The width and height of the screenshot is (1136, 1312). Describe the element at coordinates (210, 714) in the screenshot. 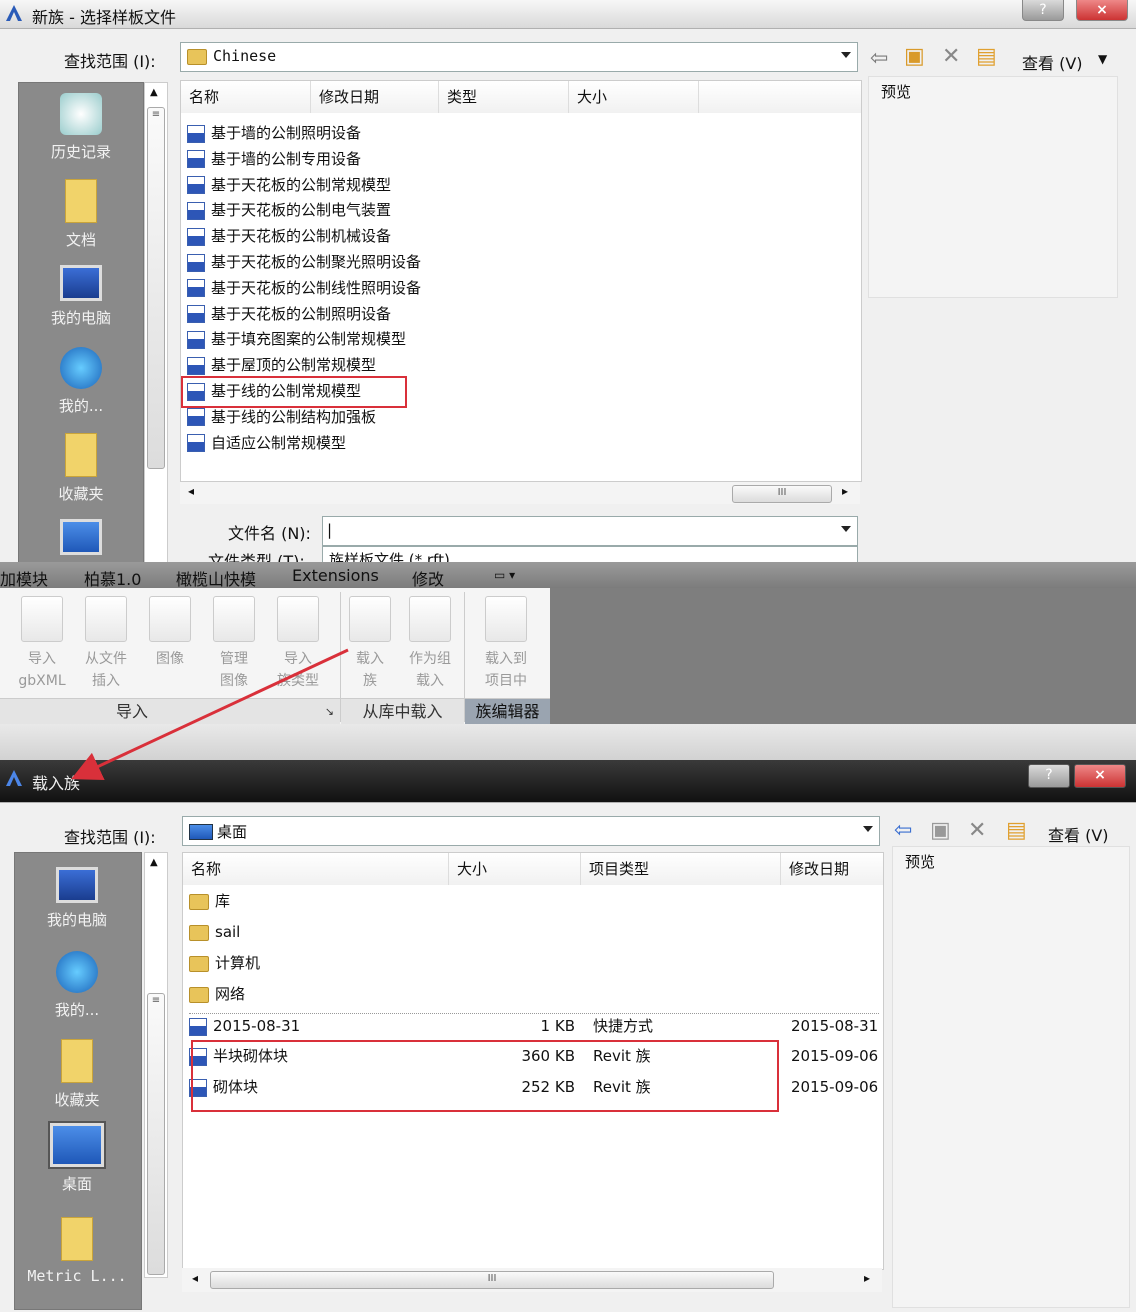

I see `annotation-arrow` at that location.